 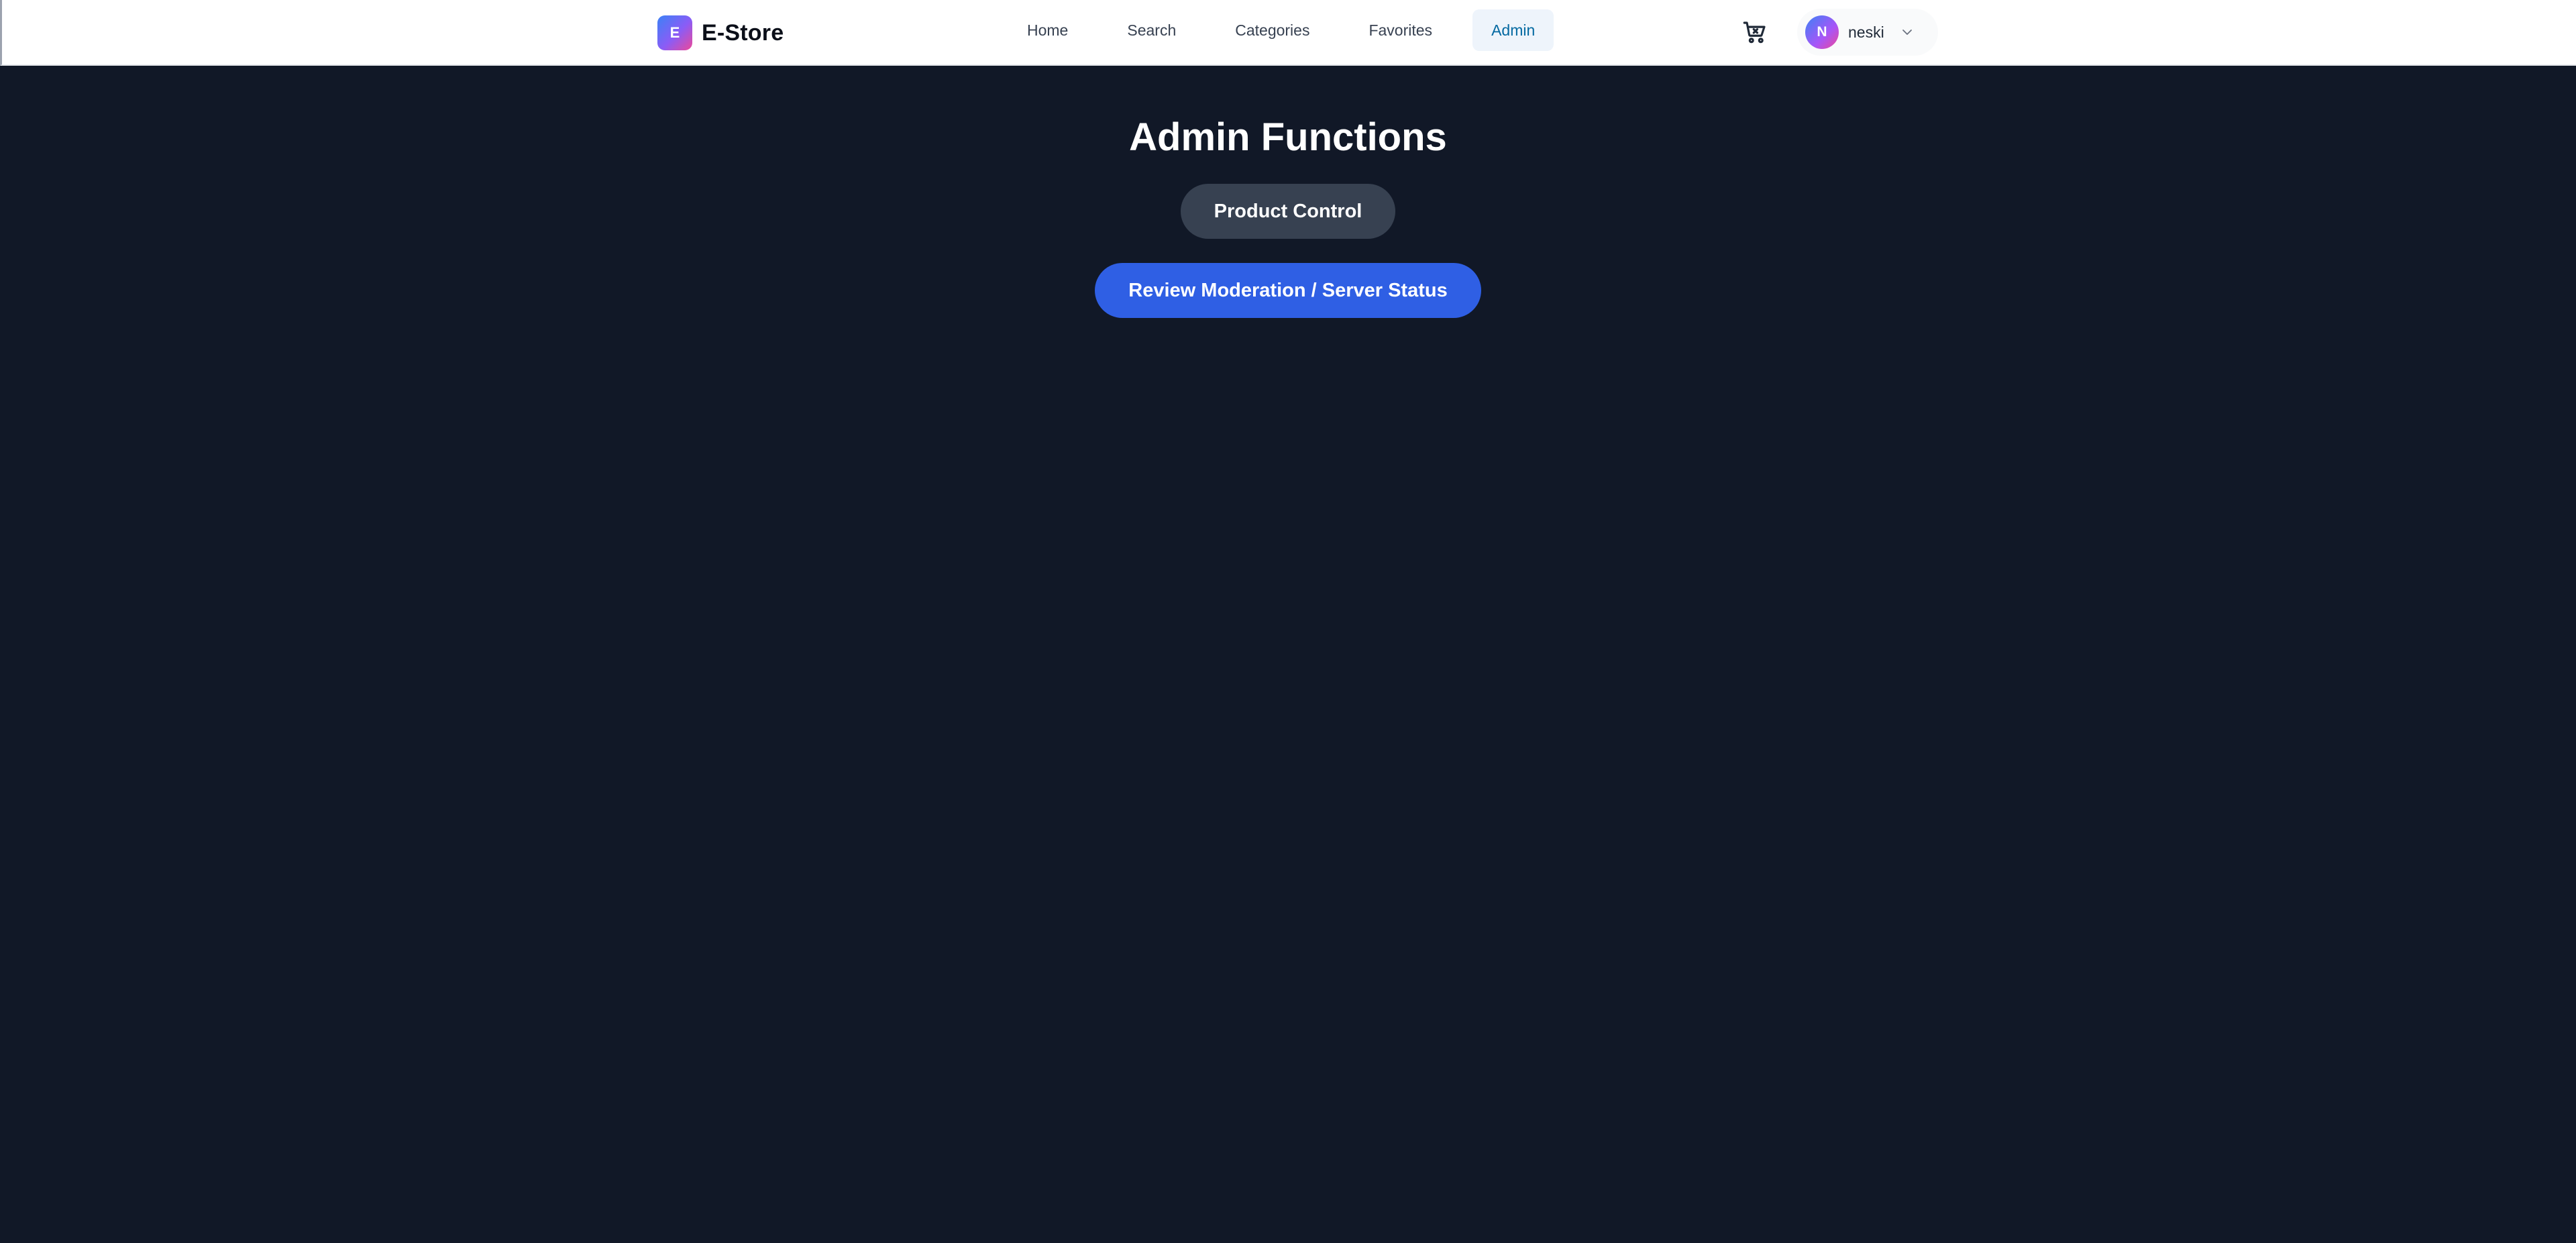 I want to click on user-menu-button: N neski, so click(x=1867, y=32).